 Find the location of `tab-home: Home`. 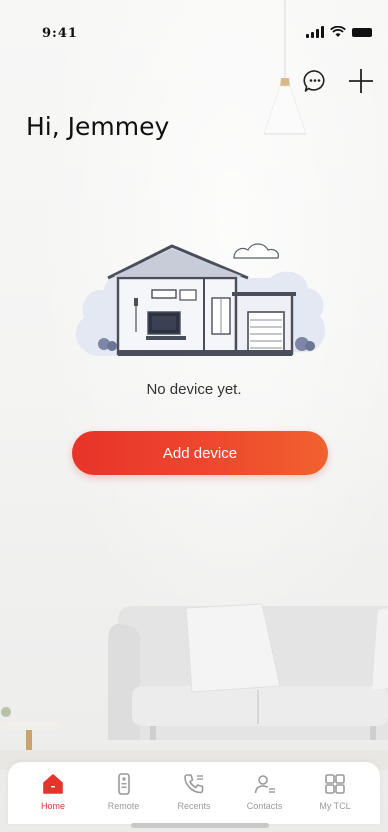

tab-home: Home is located at coordinates (53, 793).